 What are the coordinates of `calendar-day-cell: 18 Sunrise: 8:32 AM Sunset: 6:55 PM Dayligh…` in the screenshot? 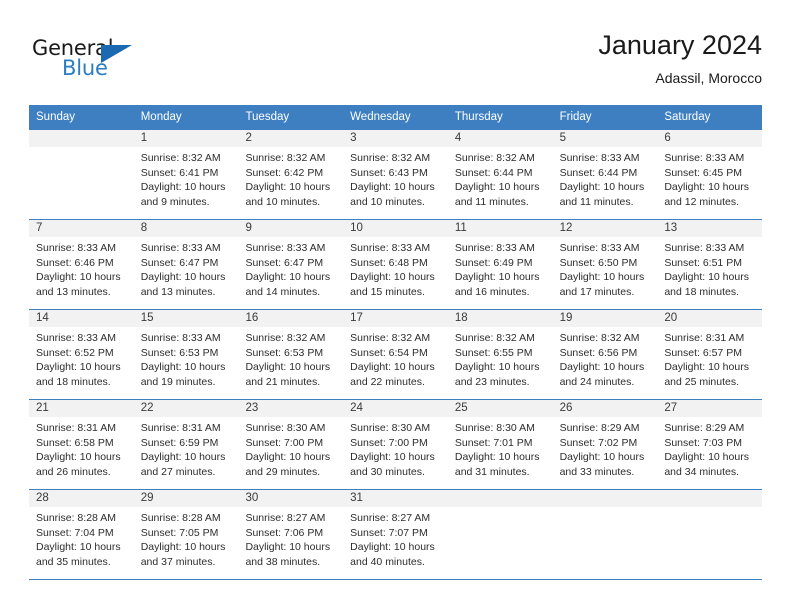 It's located at (500, 354).